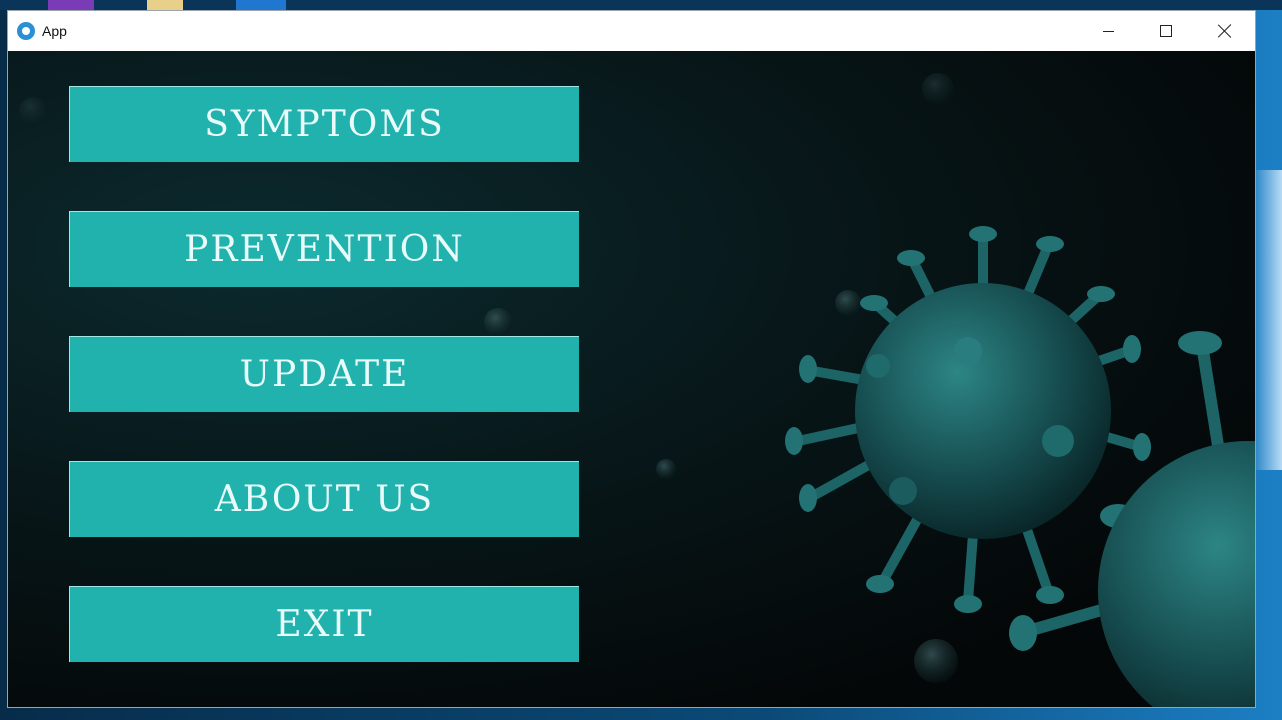  What do you see at coordinates (1267, 320) in the screenshot?
I see `desktop-light-streak` at bounding box center [1267, 320].